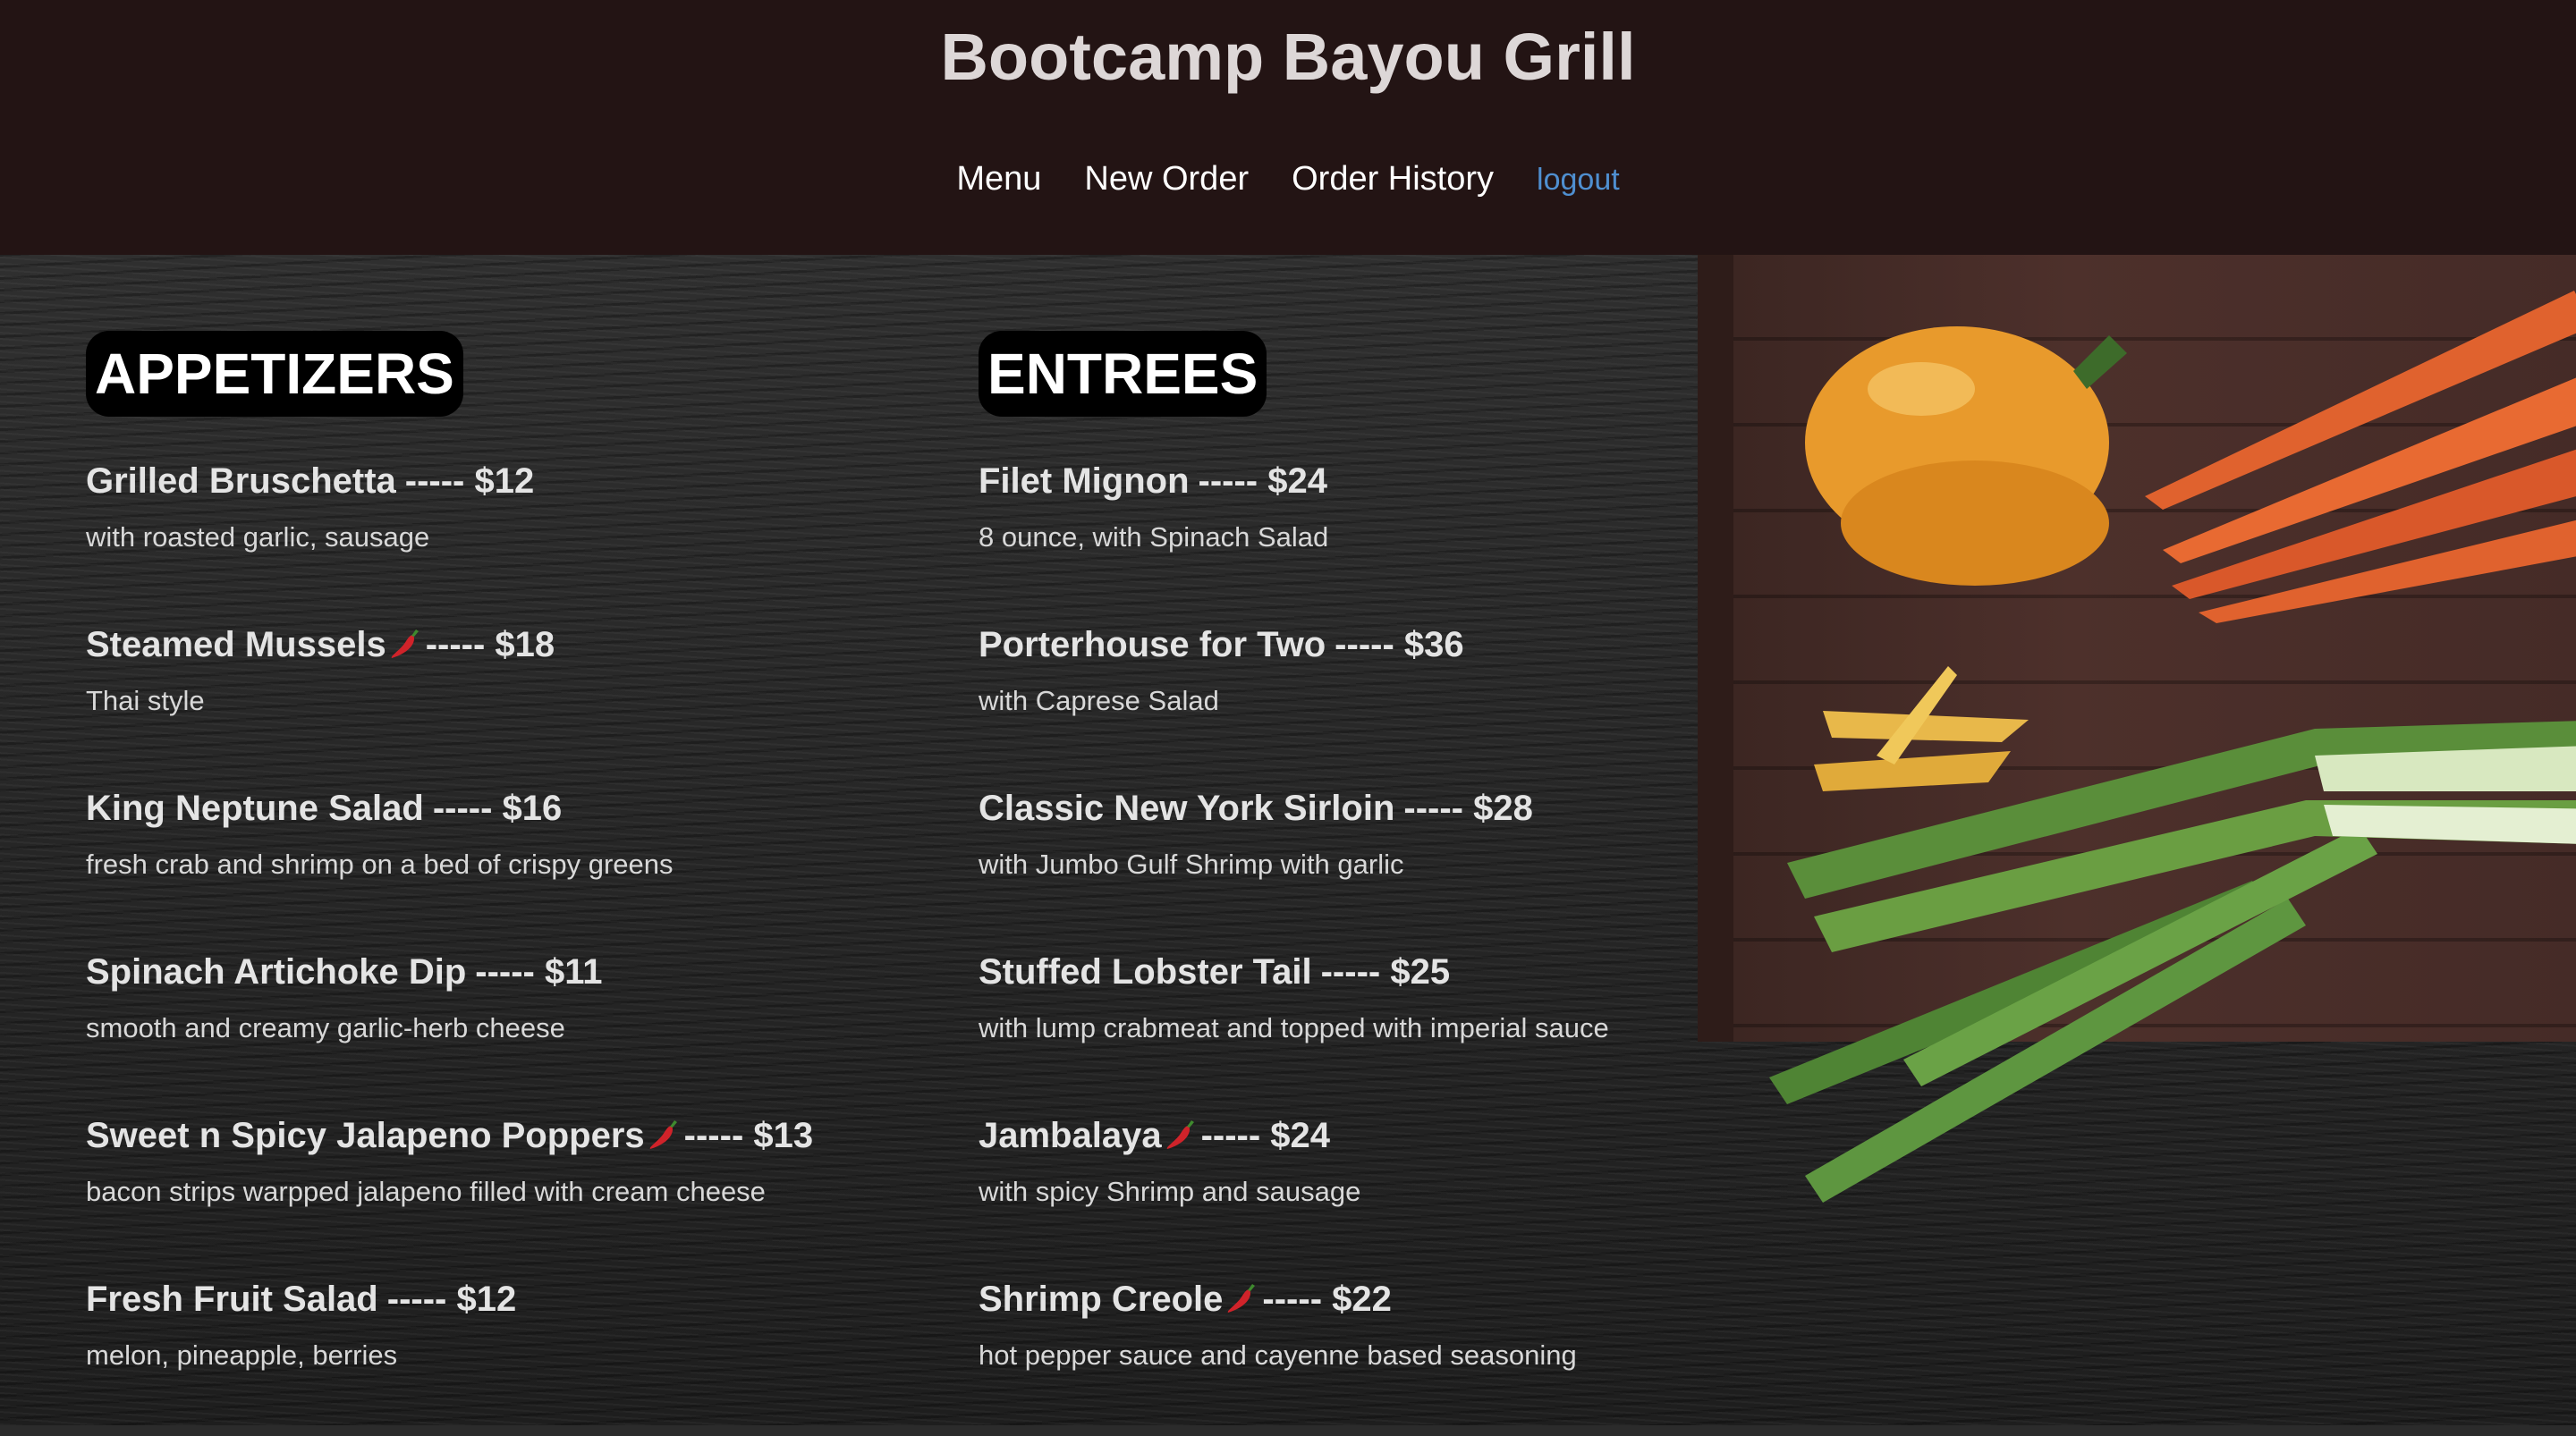 This screenshot has width=2576, height=1436. Describe the element at coordinates (1393, 179) in the screenshot. I see `nav-order-history-link: Order History` at that location.